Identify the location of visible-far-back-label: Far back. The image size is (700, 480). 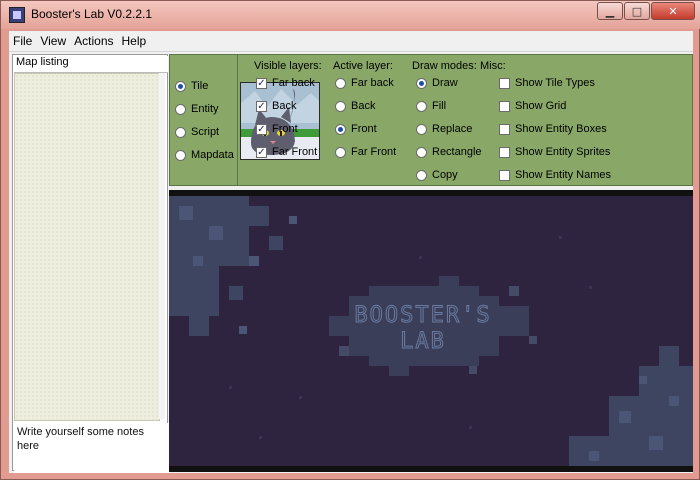
(293, 83).